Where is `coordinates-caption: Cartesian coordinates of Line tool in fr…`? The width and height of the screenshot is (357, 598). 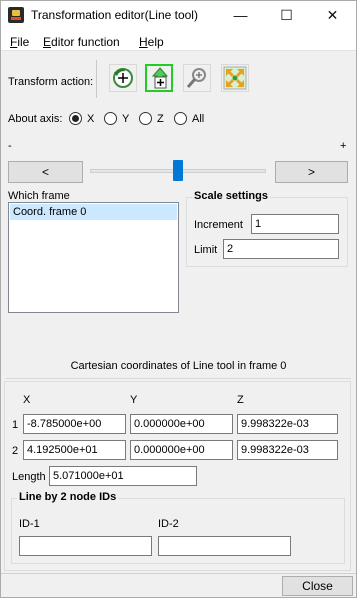
coordinates-caption: Cartesian coordinates of Line tool in fr… is located at coordinates (178, 366).